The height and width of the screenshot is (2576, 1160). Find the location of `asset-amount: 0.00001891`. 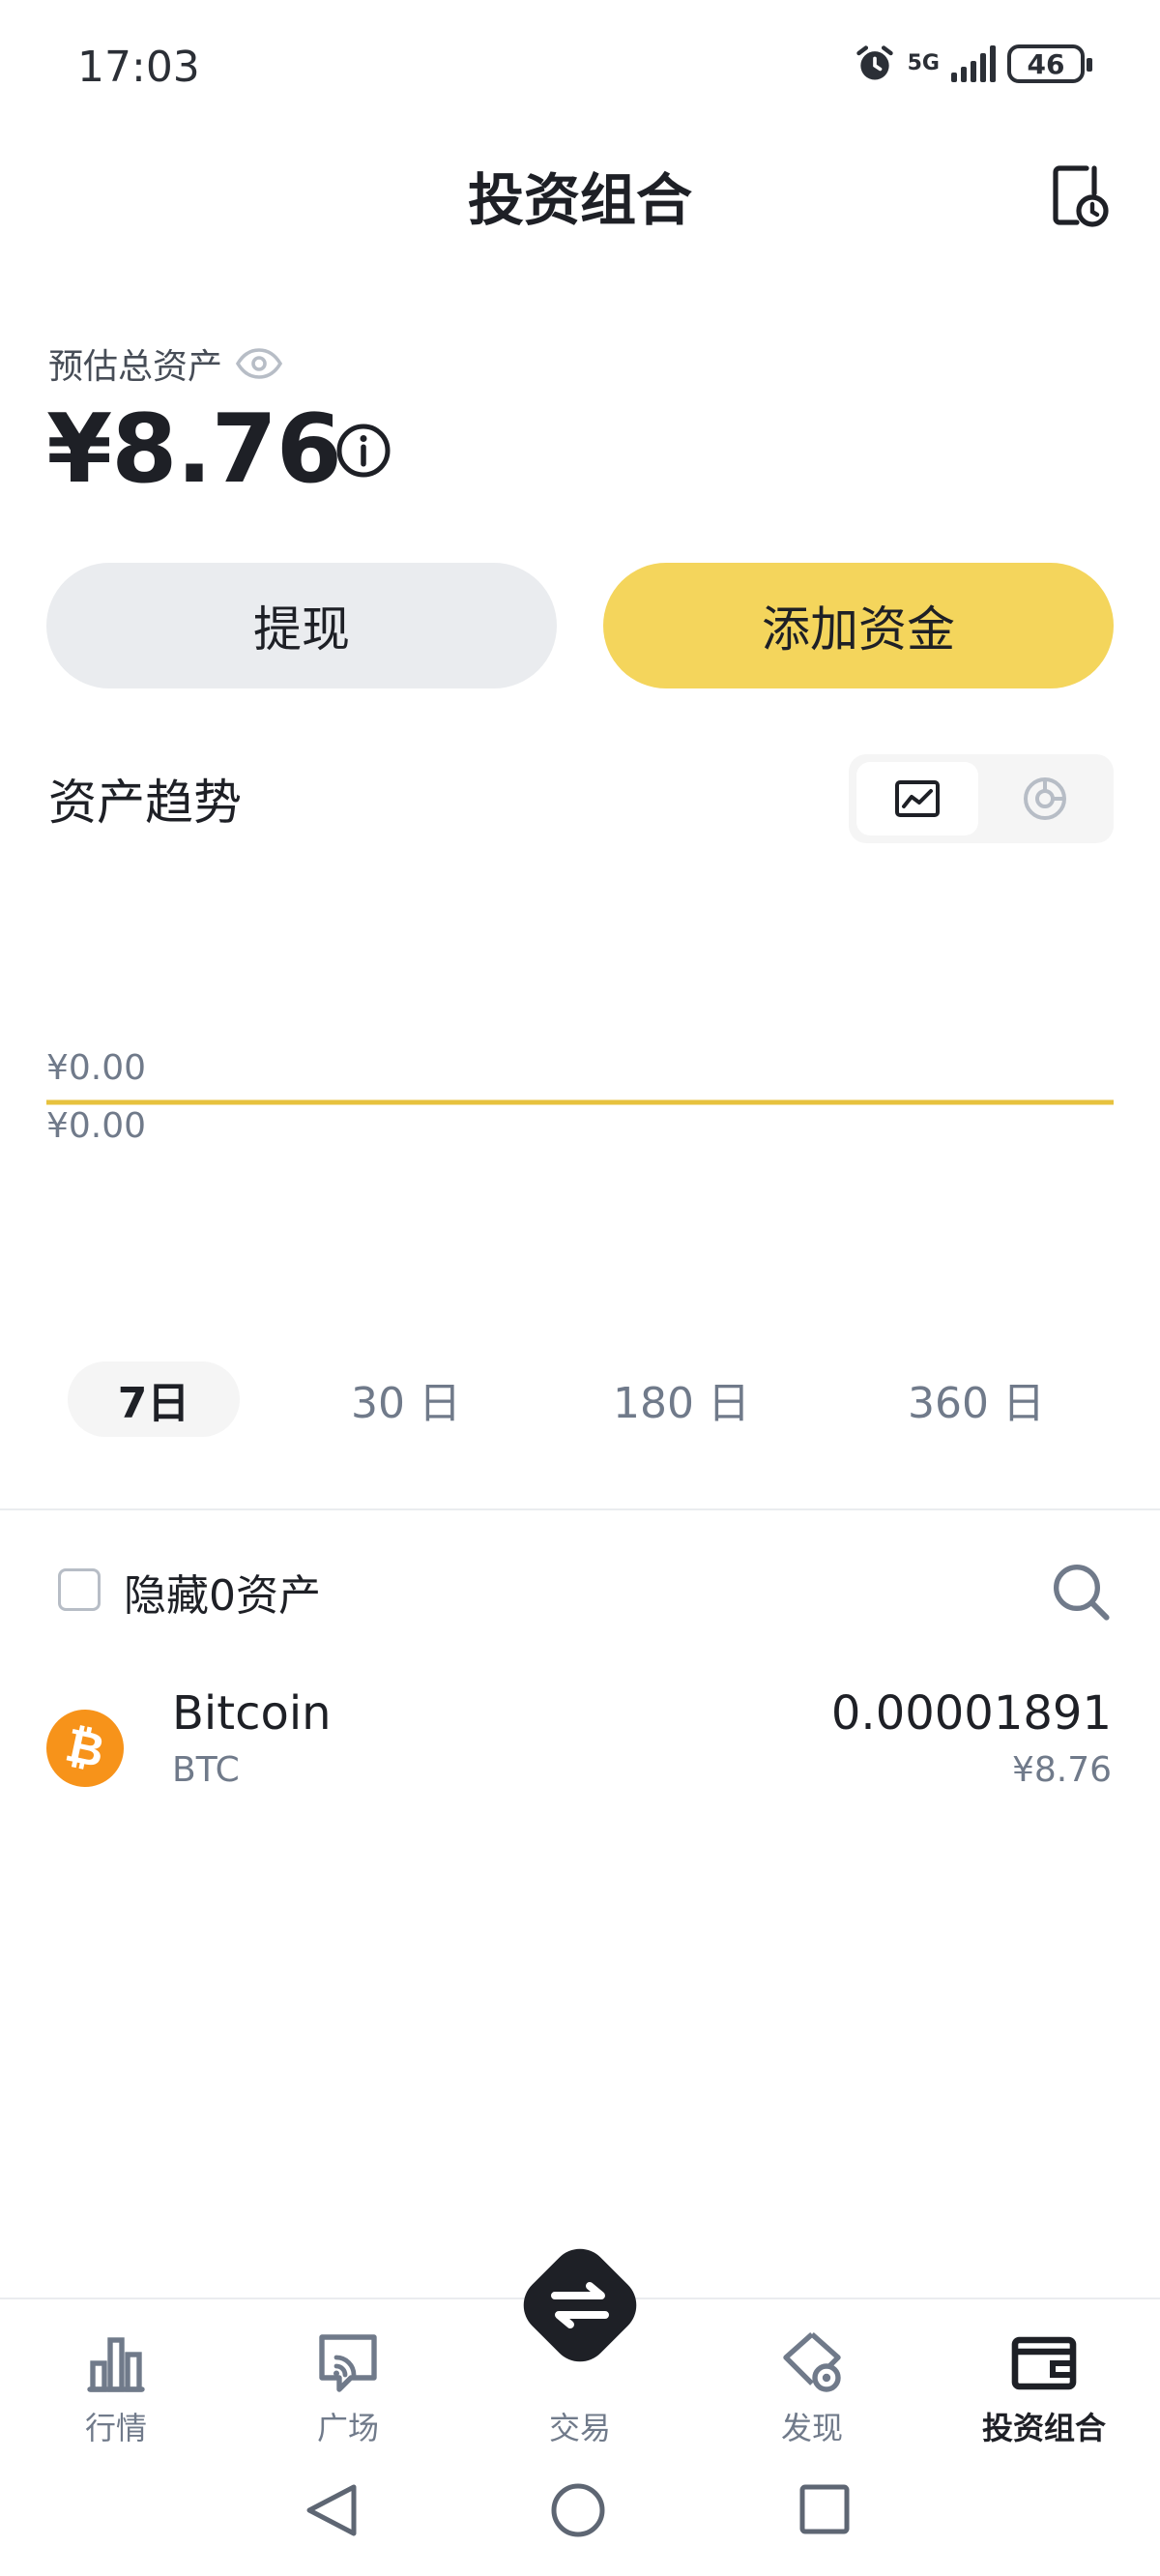

asset-amount: 0.00001891 is located at coordinates (971, 1713).